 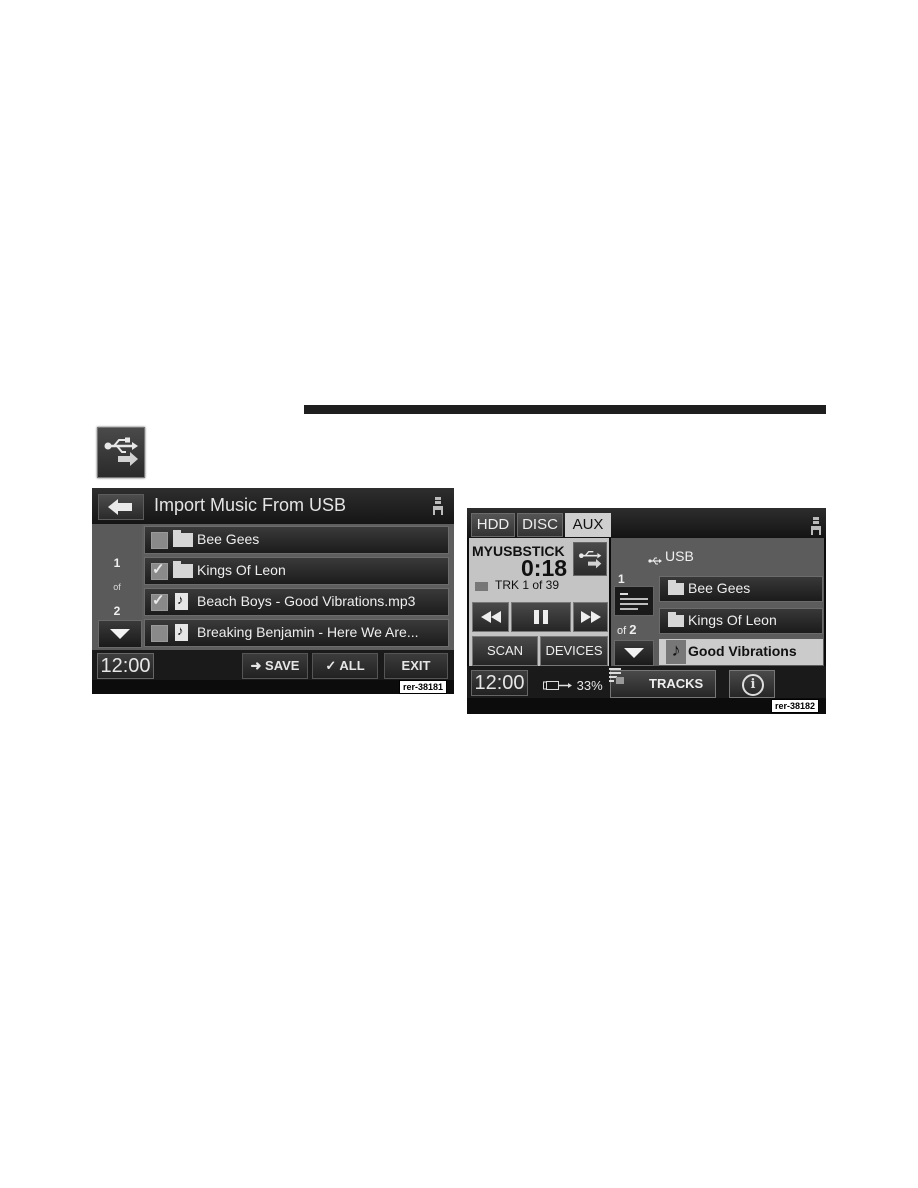 I want to click on figure-code: rer-38182, so click(x=795, y=706).